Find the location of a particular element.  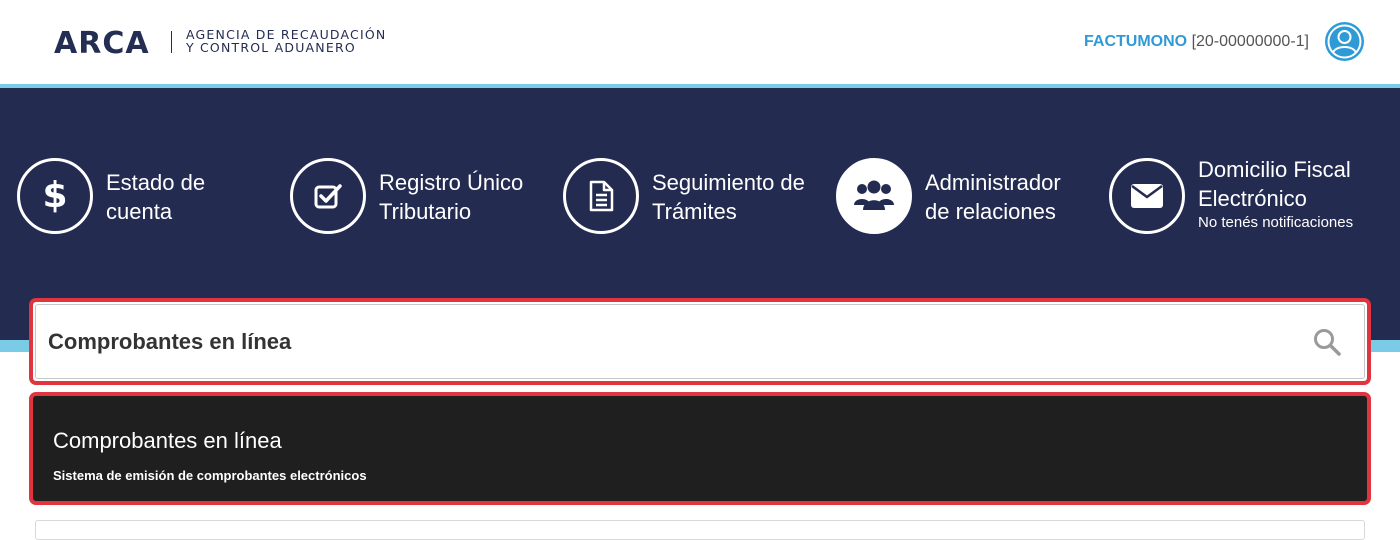

user-cuit: [20-00000000-1] is located at coordinates (1250, 41).